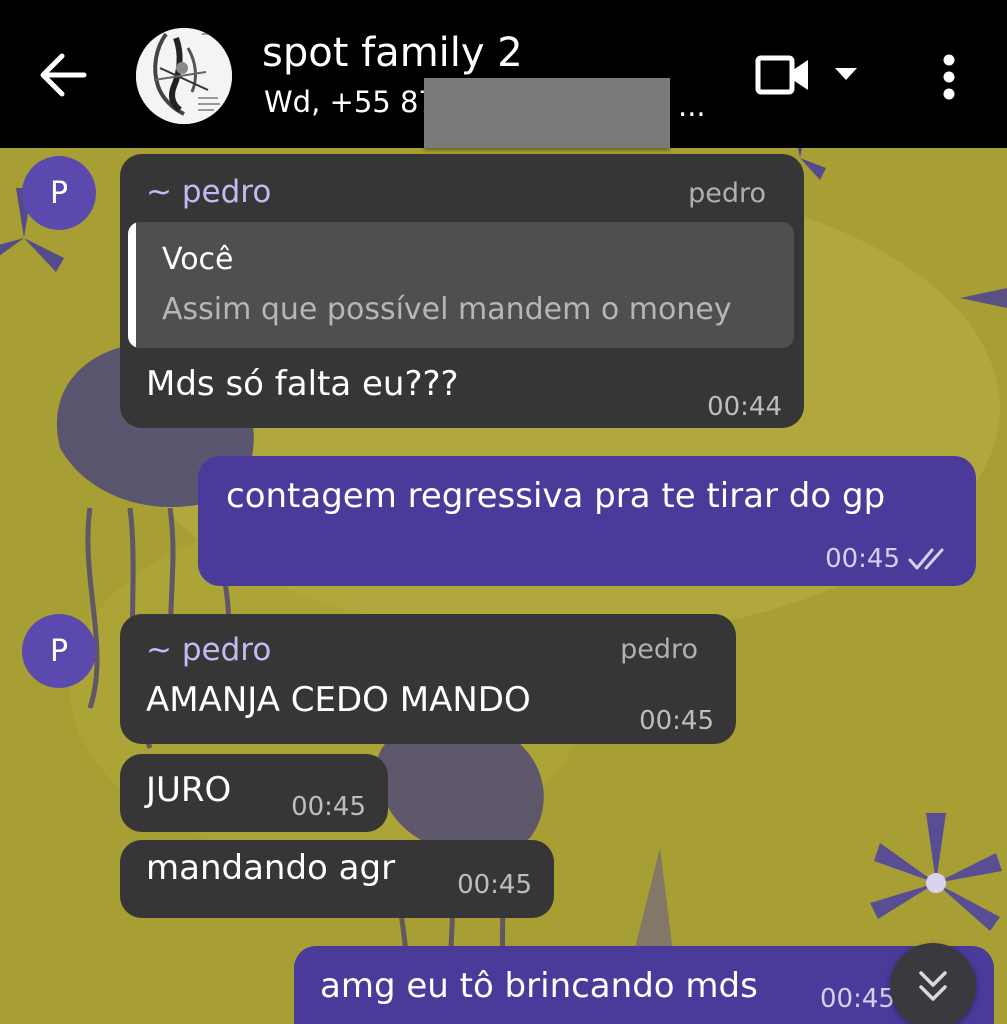 The width and height of the screenshot is (1007, 1024). What do you see at coordinates (271, 868) in the screenshot?
I see `message-text: mandando agr` at bounding box center [271, 868].